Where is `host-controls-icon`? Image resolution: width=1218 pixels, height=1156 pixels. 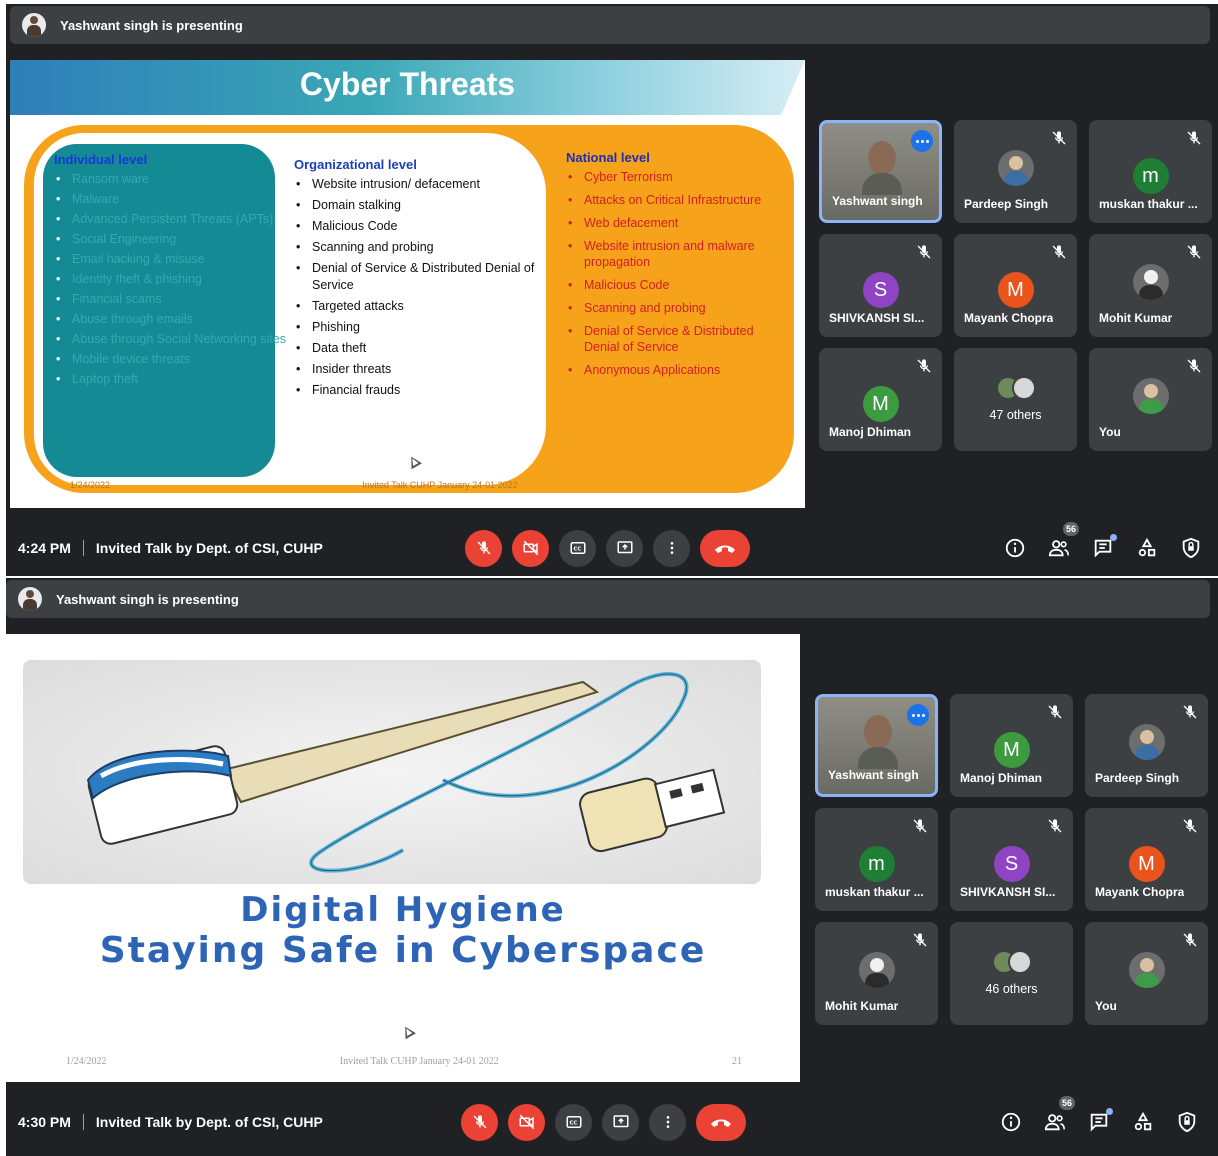 host-controls-icon is located at coordinates (1191, 548).